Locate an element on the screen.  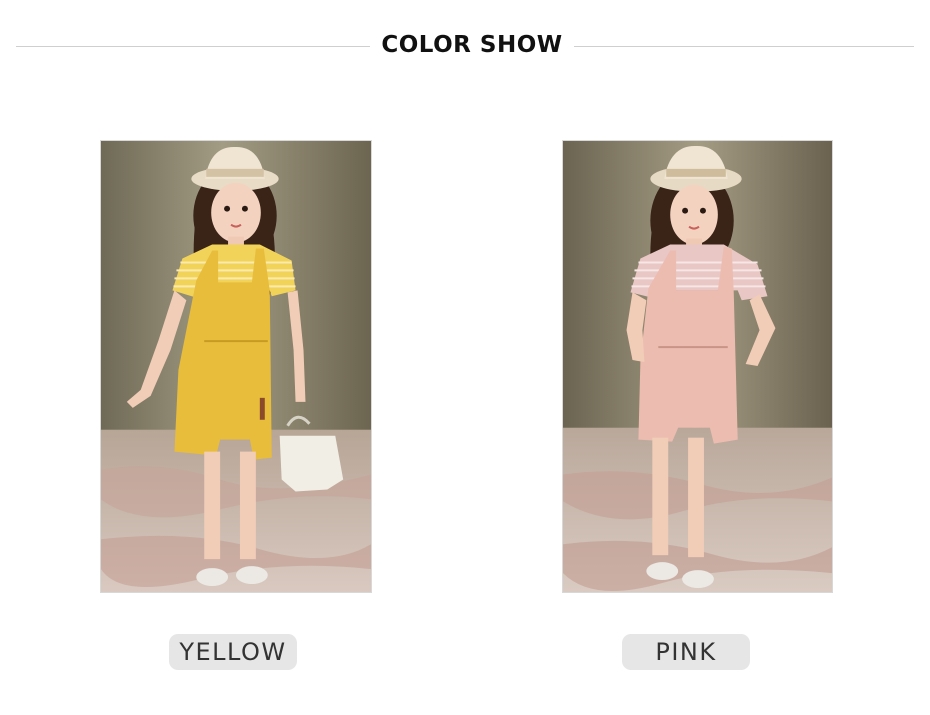
section-header: COLOR SHOW is located at coordinates (465, 48).